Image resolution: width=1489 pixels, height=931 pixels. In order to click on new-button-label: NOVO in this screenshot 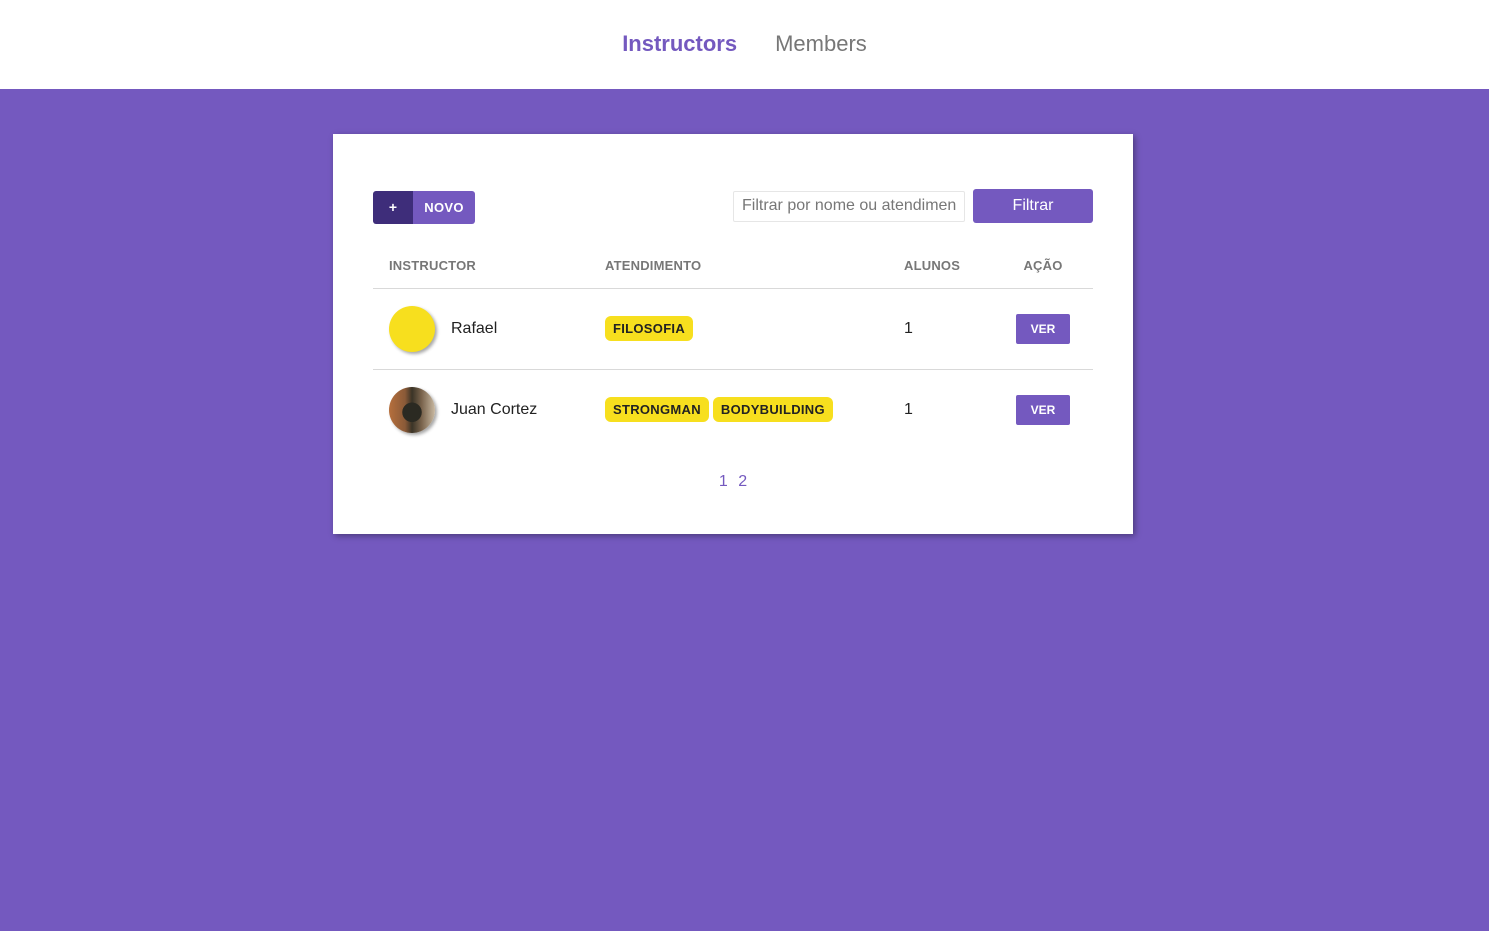, I will do `click(444, 207)`.